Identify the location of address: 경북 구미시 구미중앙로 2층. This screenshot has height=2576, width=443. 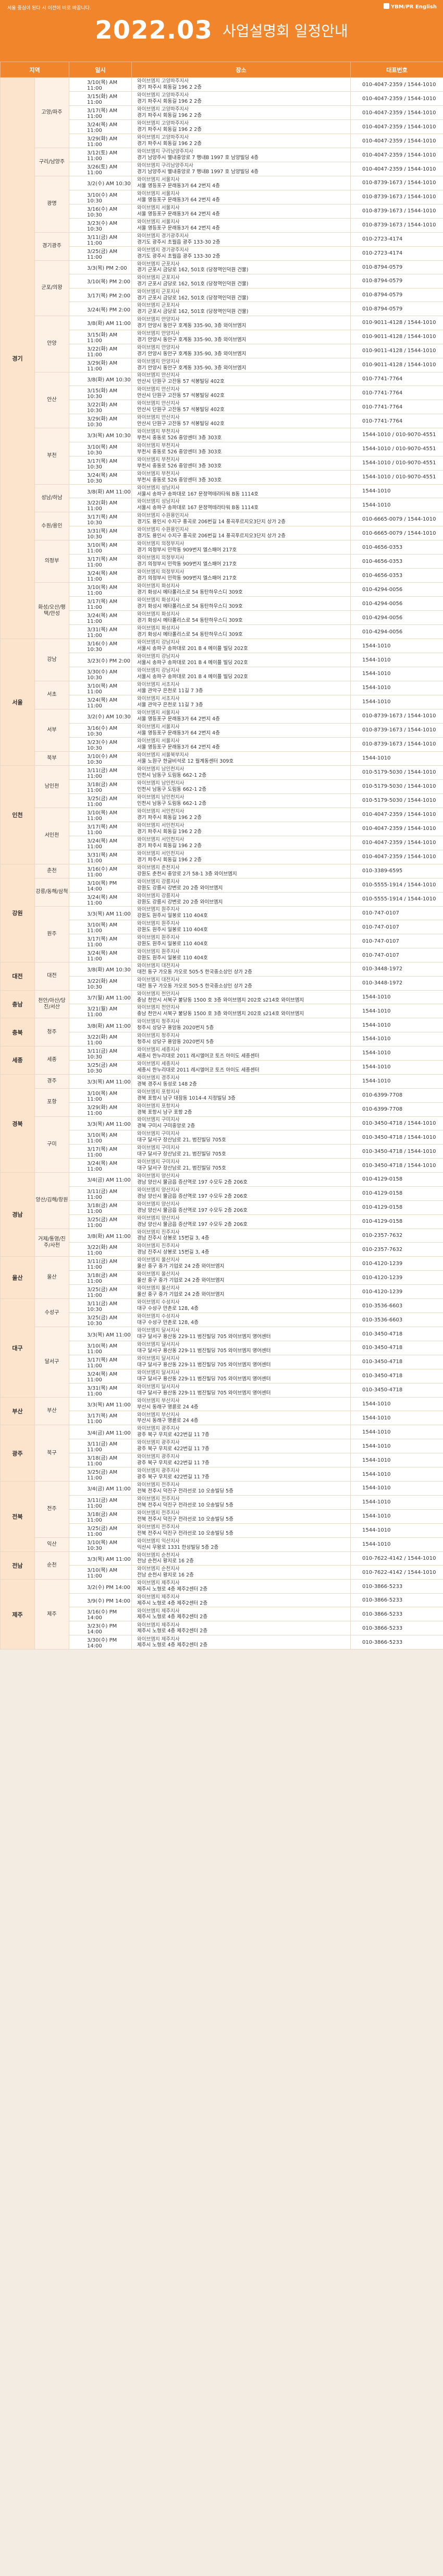
(166, 1126).